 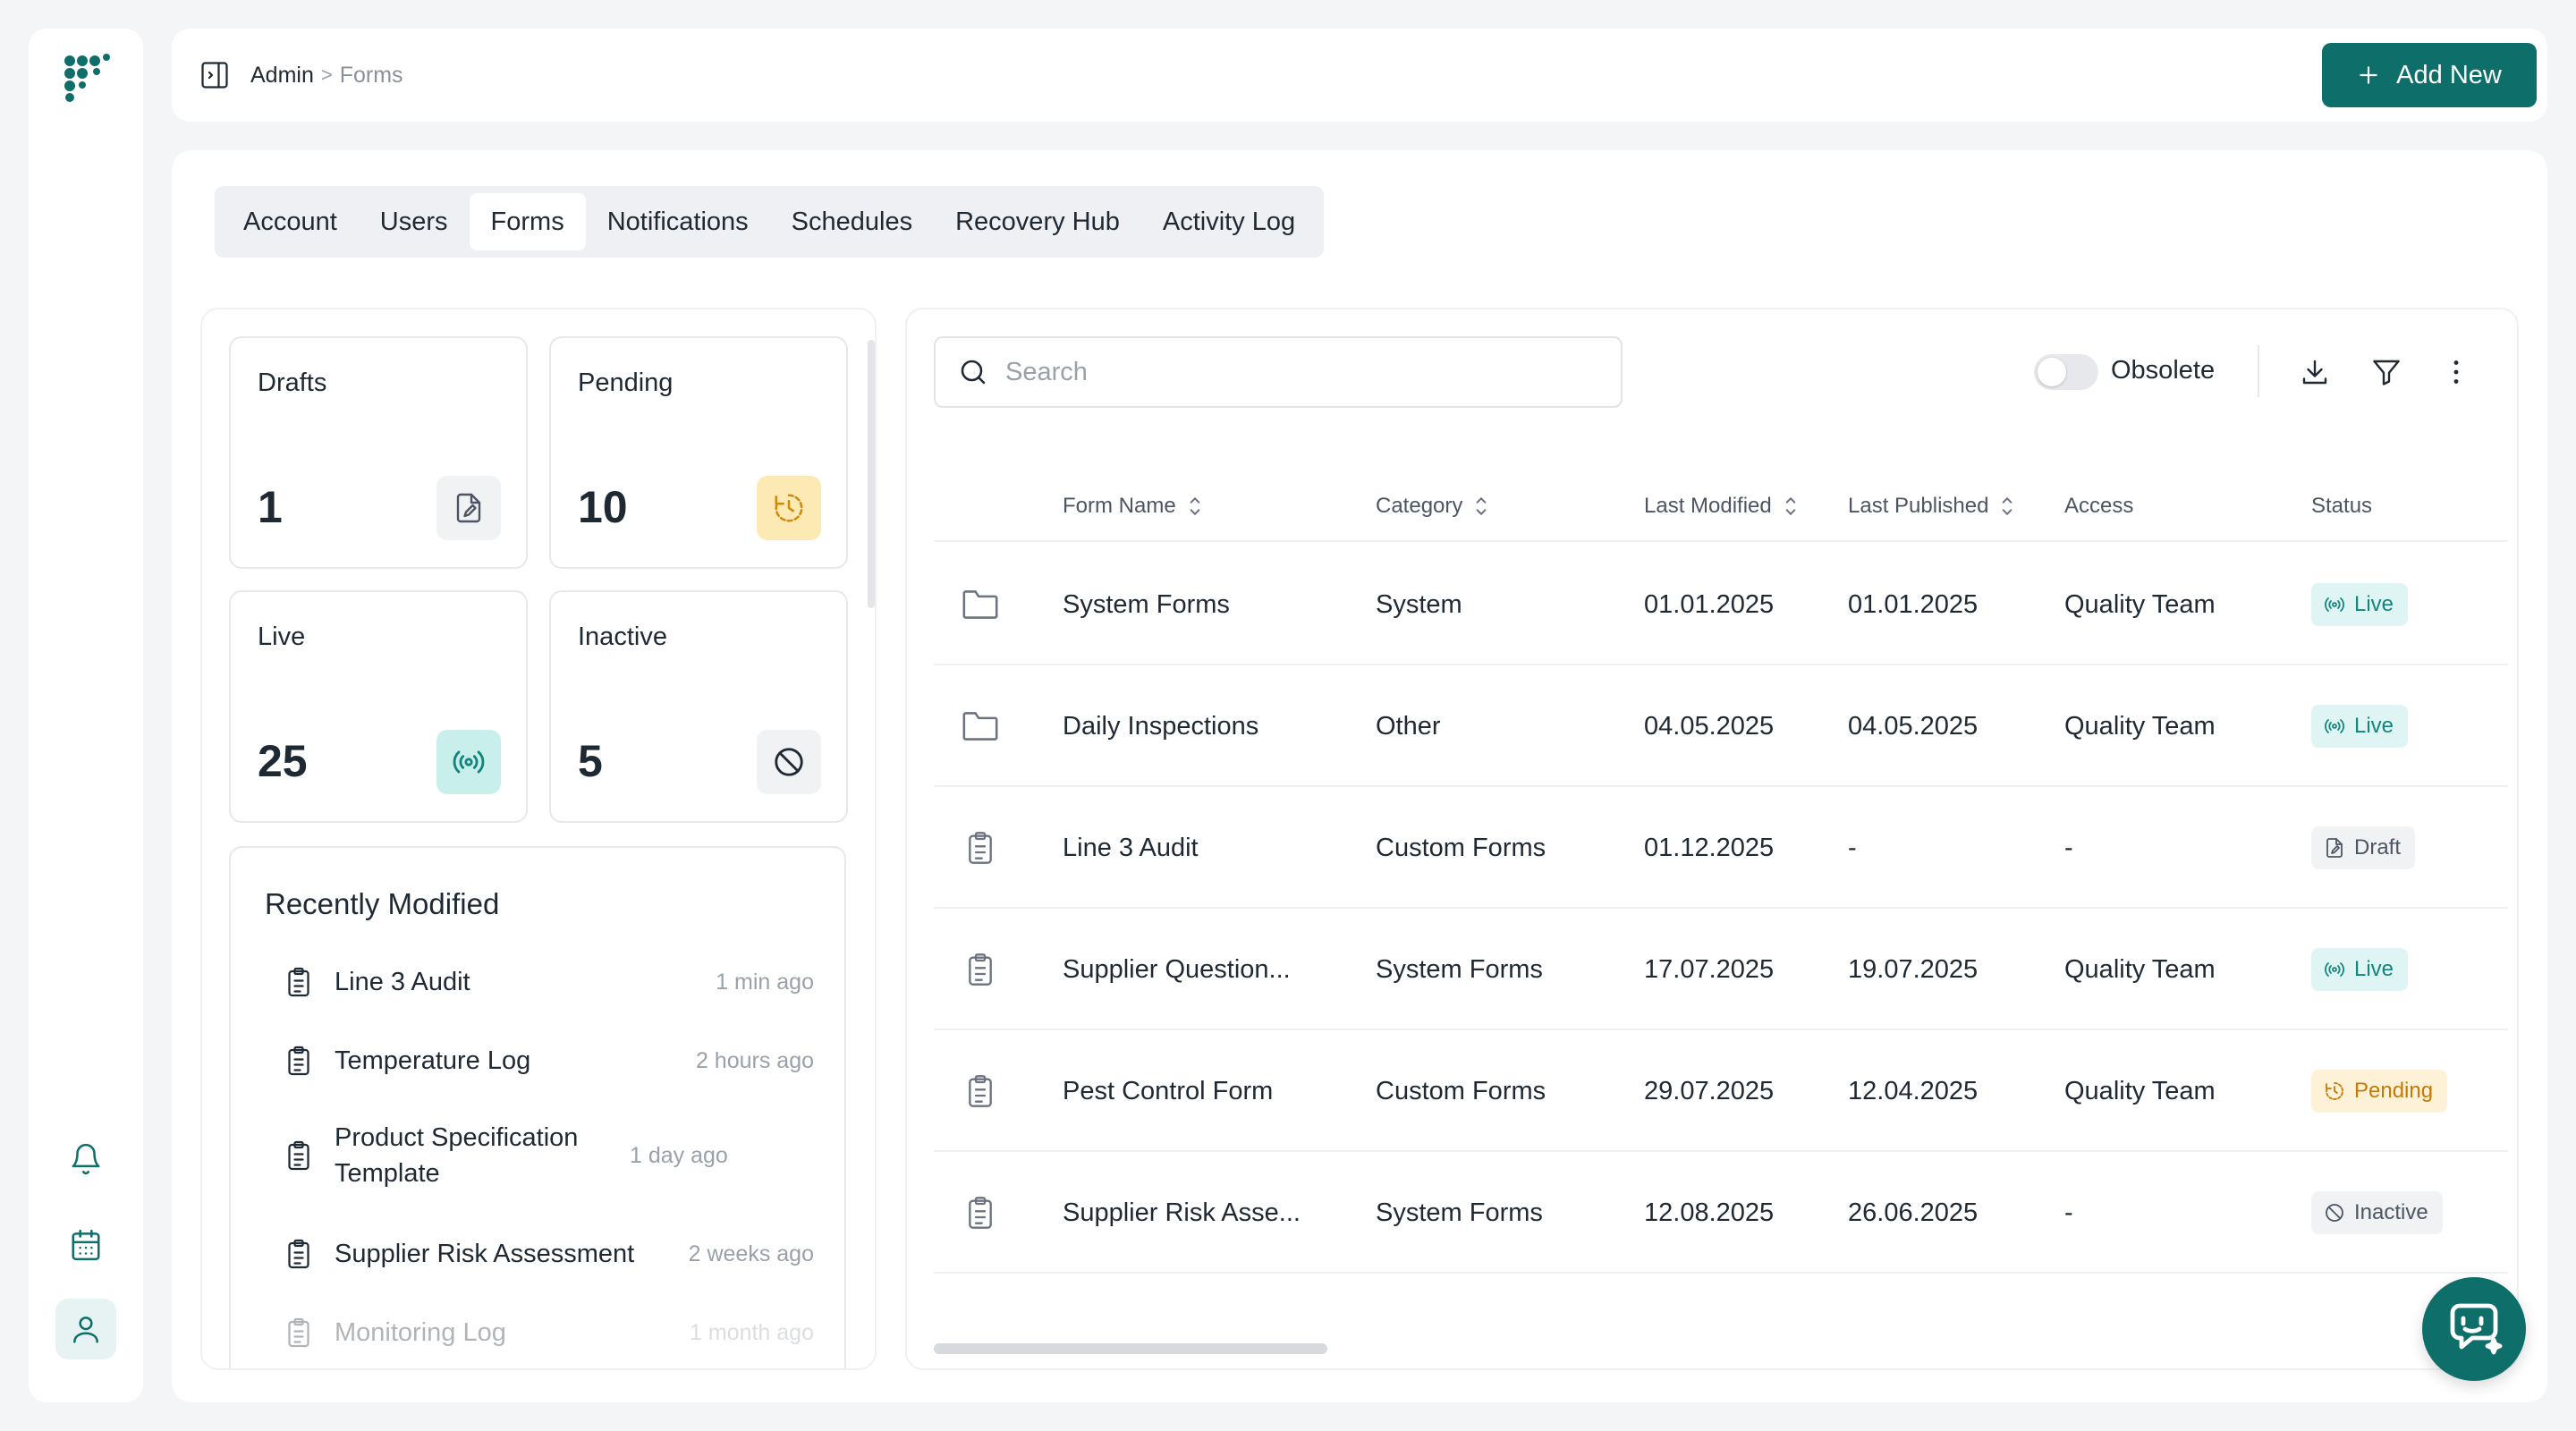 What do you see at coordinates (282, 637) in the screenshot?
I see `live-label: Live` at bounding box center [282, 637].